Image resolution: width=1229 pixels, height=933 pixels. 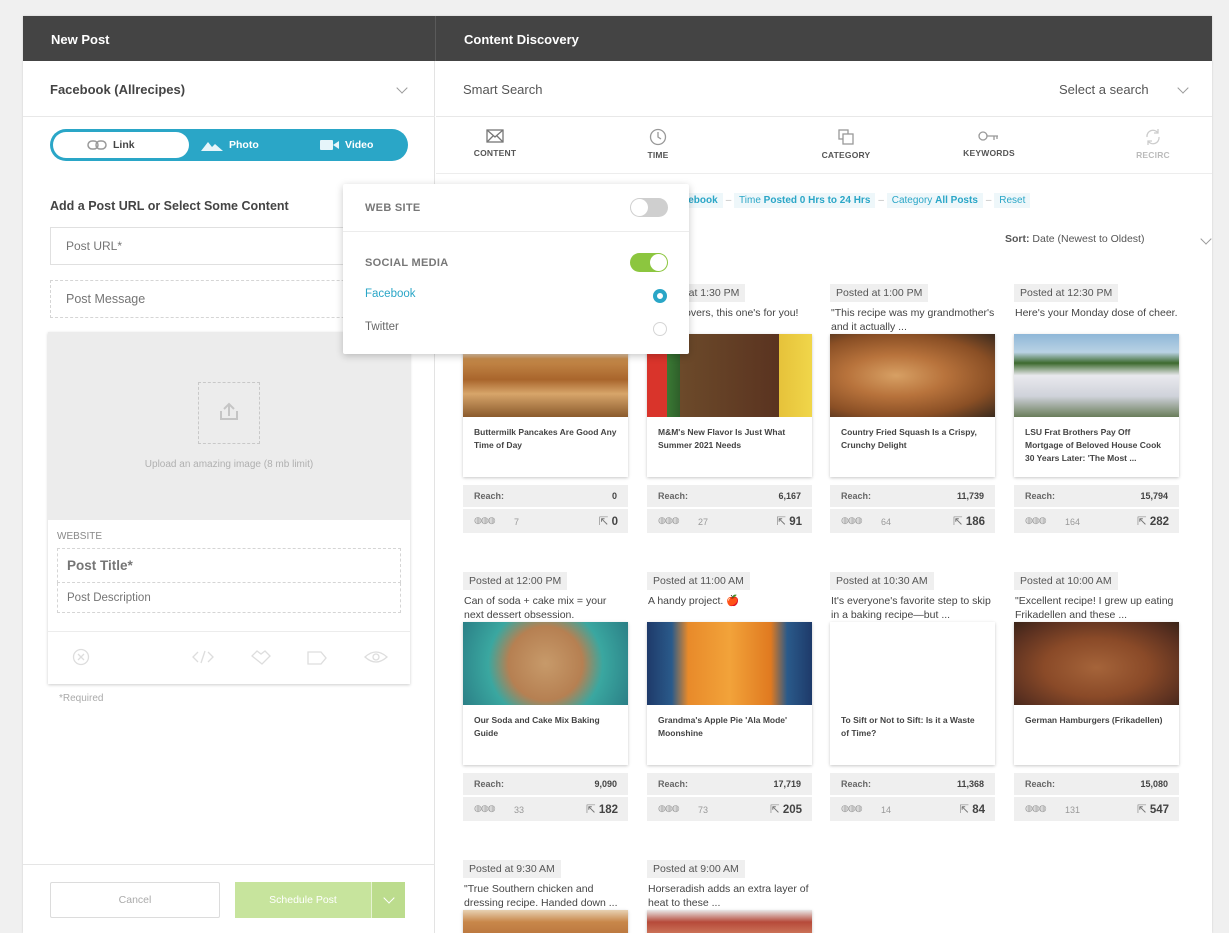 I want to click on engagement-row: ◍◍◍ 7 ⇱ 0, so click(x=545, y=521).